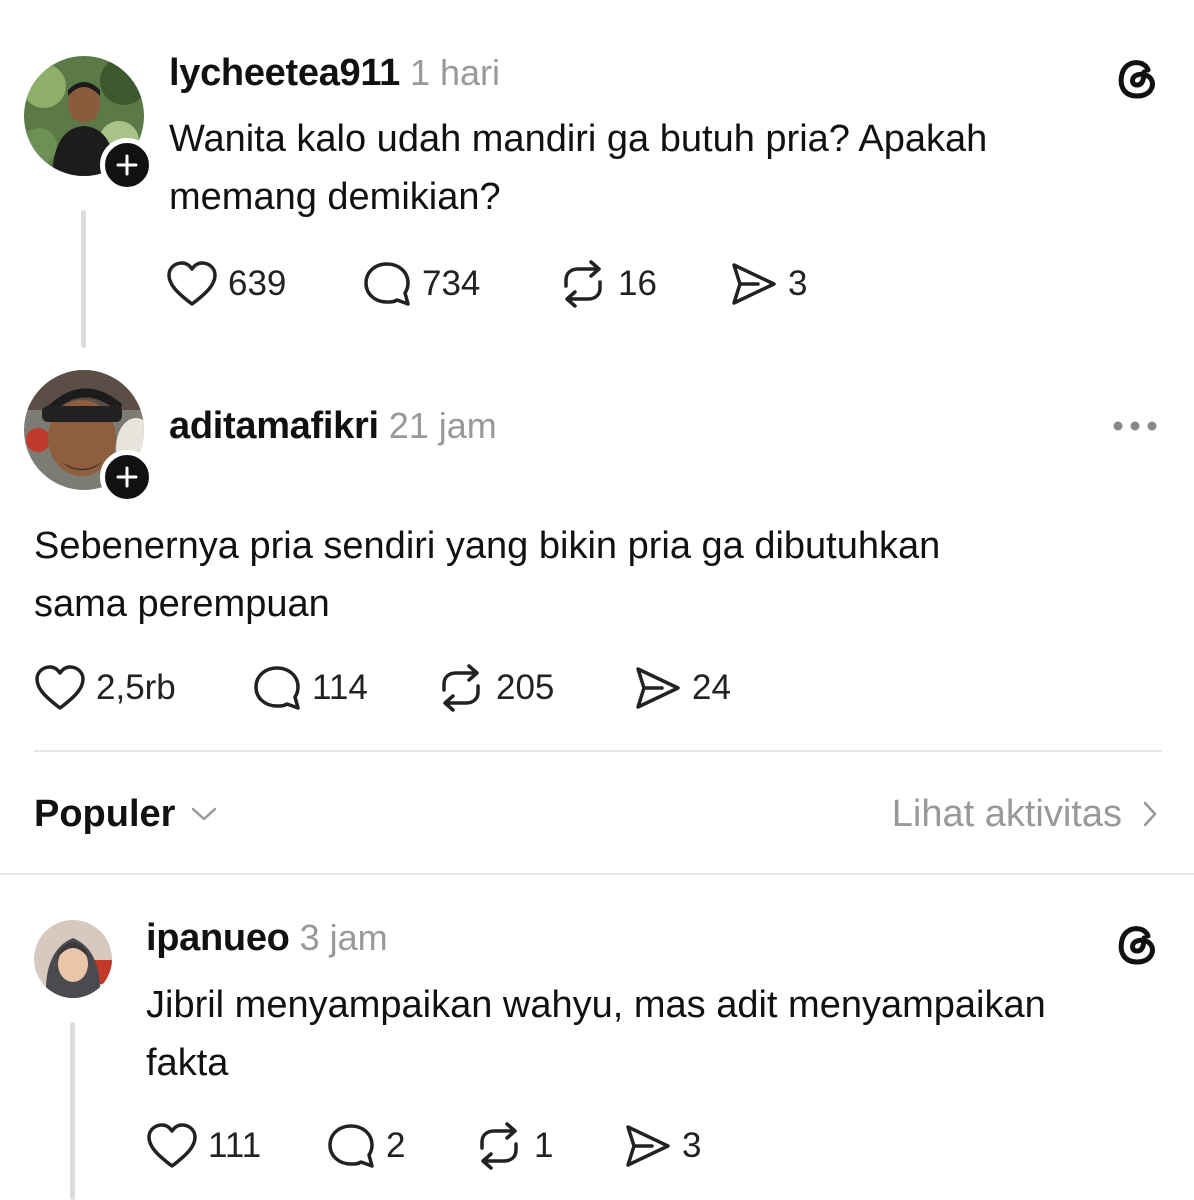 This screenshot has width=1194, height=1200. I want to click on sort-dropdown: Populer, so click(126, 814).